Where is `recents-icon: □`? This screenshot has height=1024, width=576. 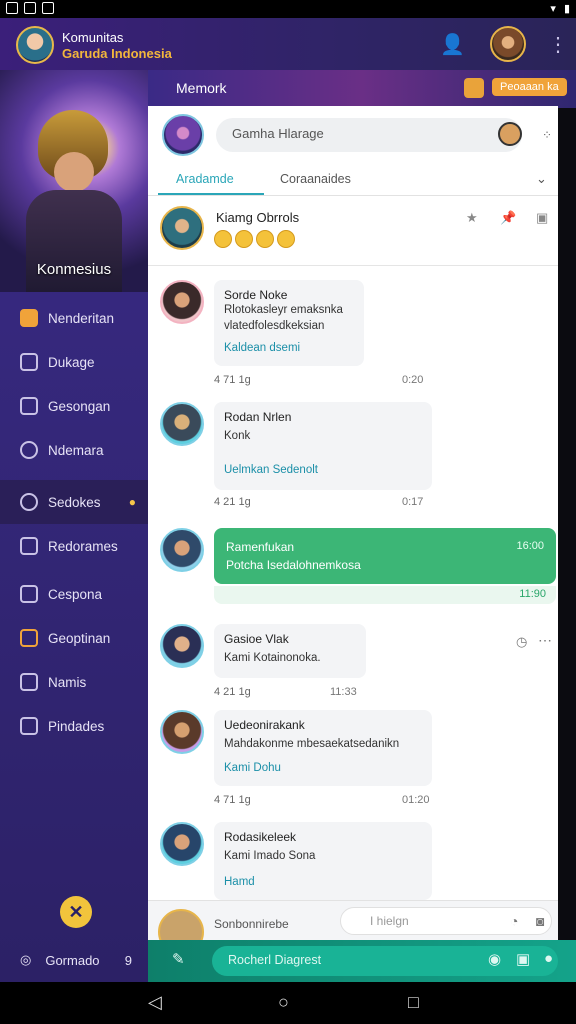 recents-icon: □ is located at coordinates (413, 1002).